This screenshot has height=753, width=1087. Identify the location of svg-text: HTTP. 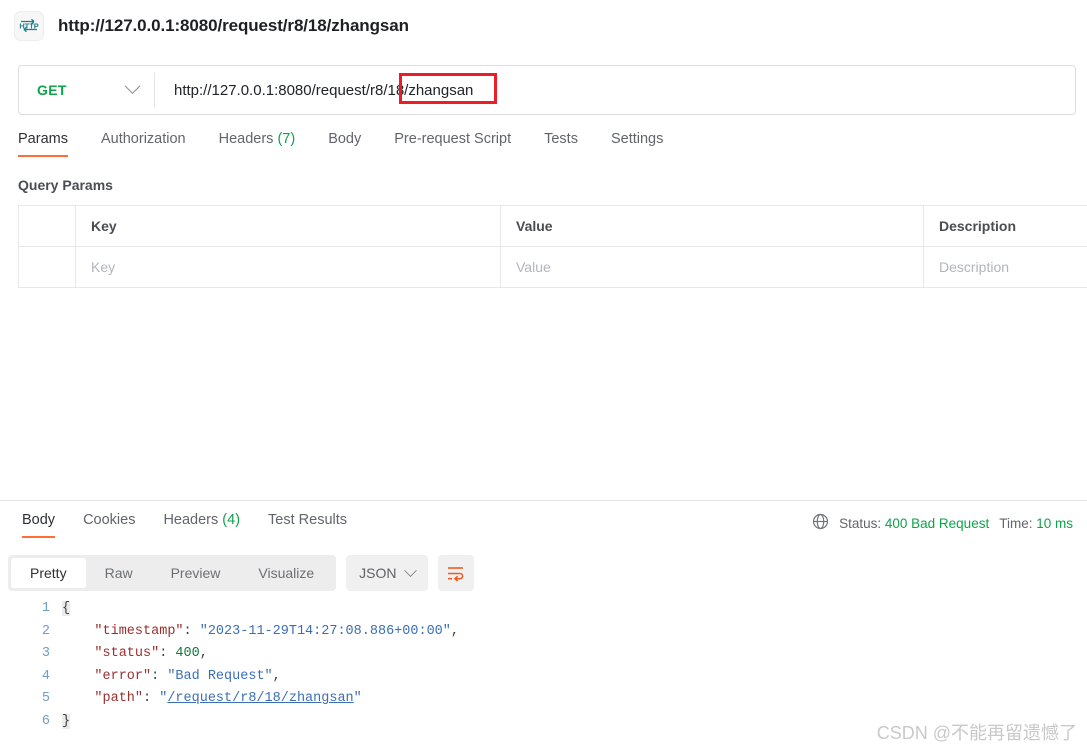
(28, 25).